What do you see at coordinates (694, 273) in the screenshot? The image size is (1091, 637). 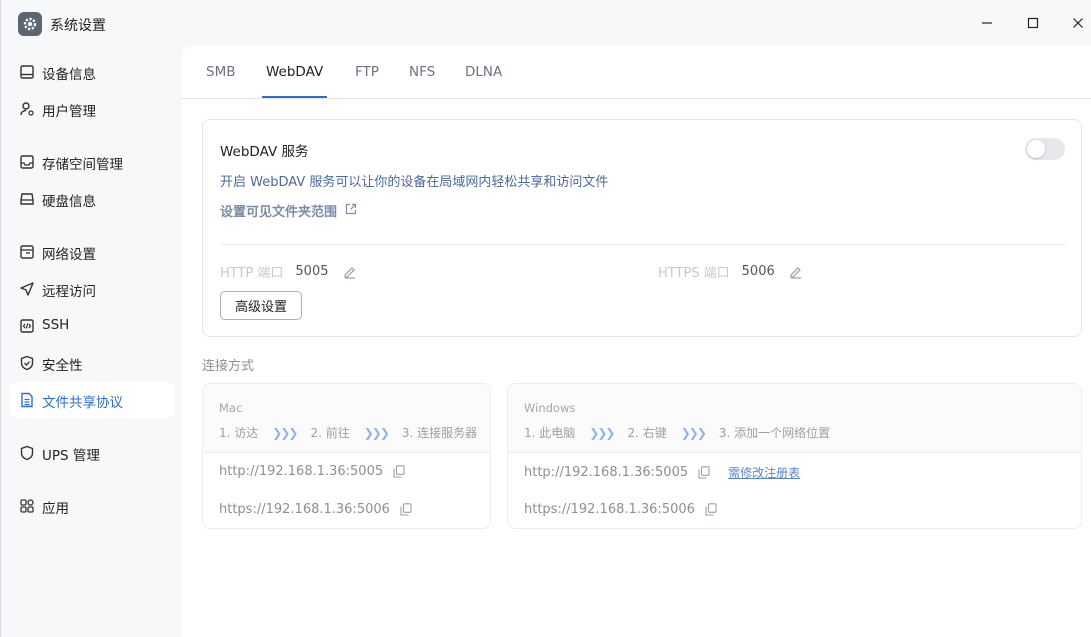 I see `https-port-label: HTTPS 端口` at bounding box center [694, 273].